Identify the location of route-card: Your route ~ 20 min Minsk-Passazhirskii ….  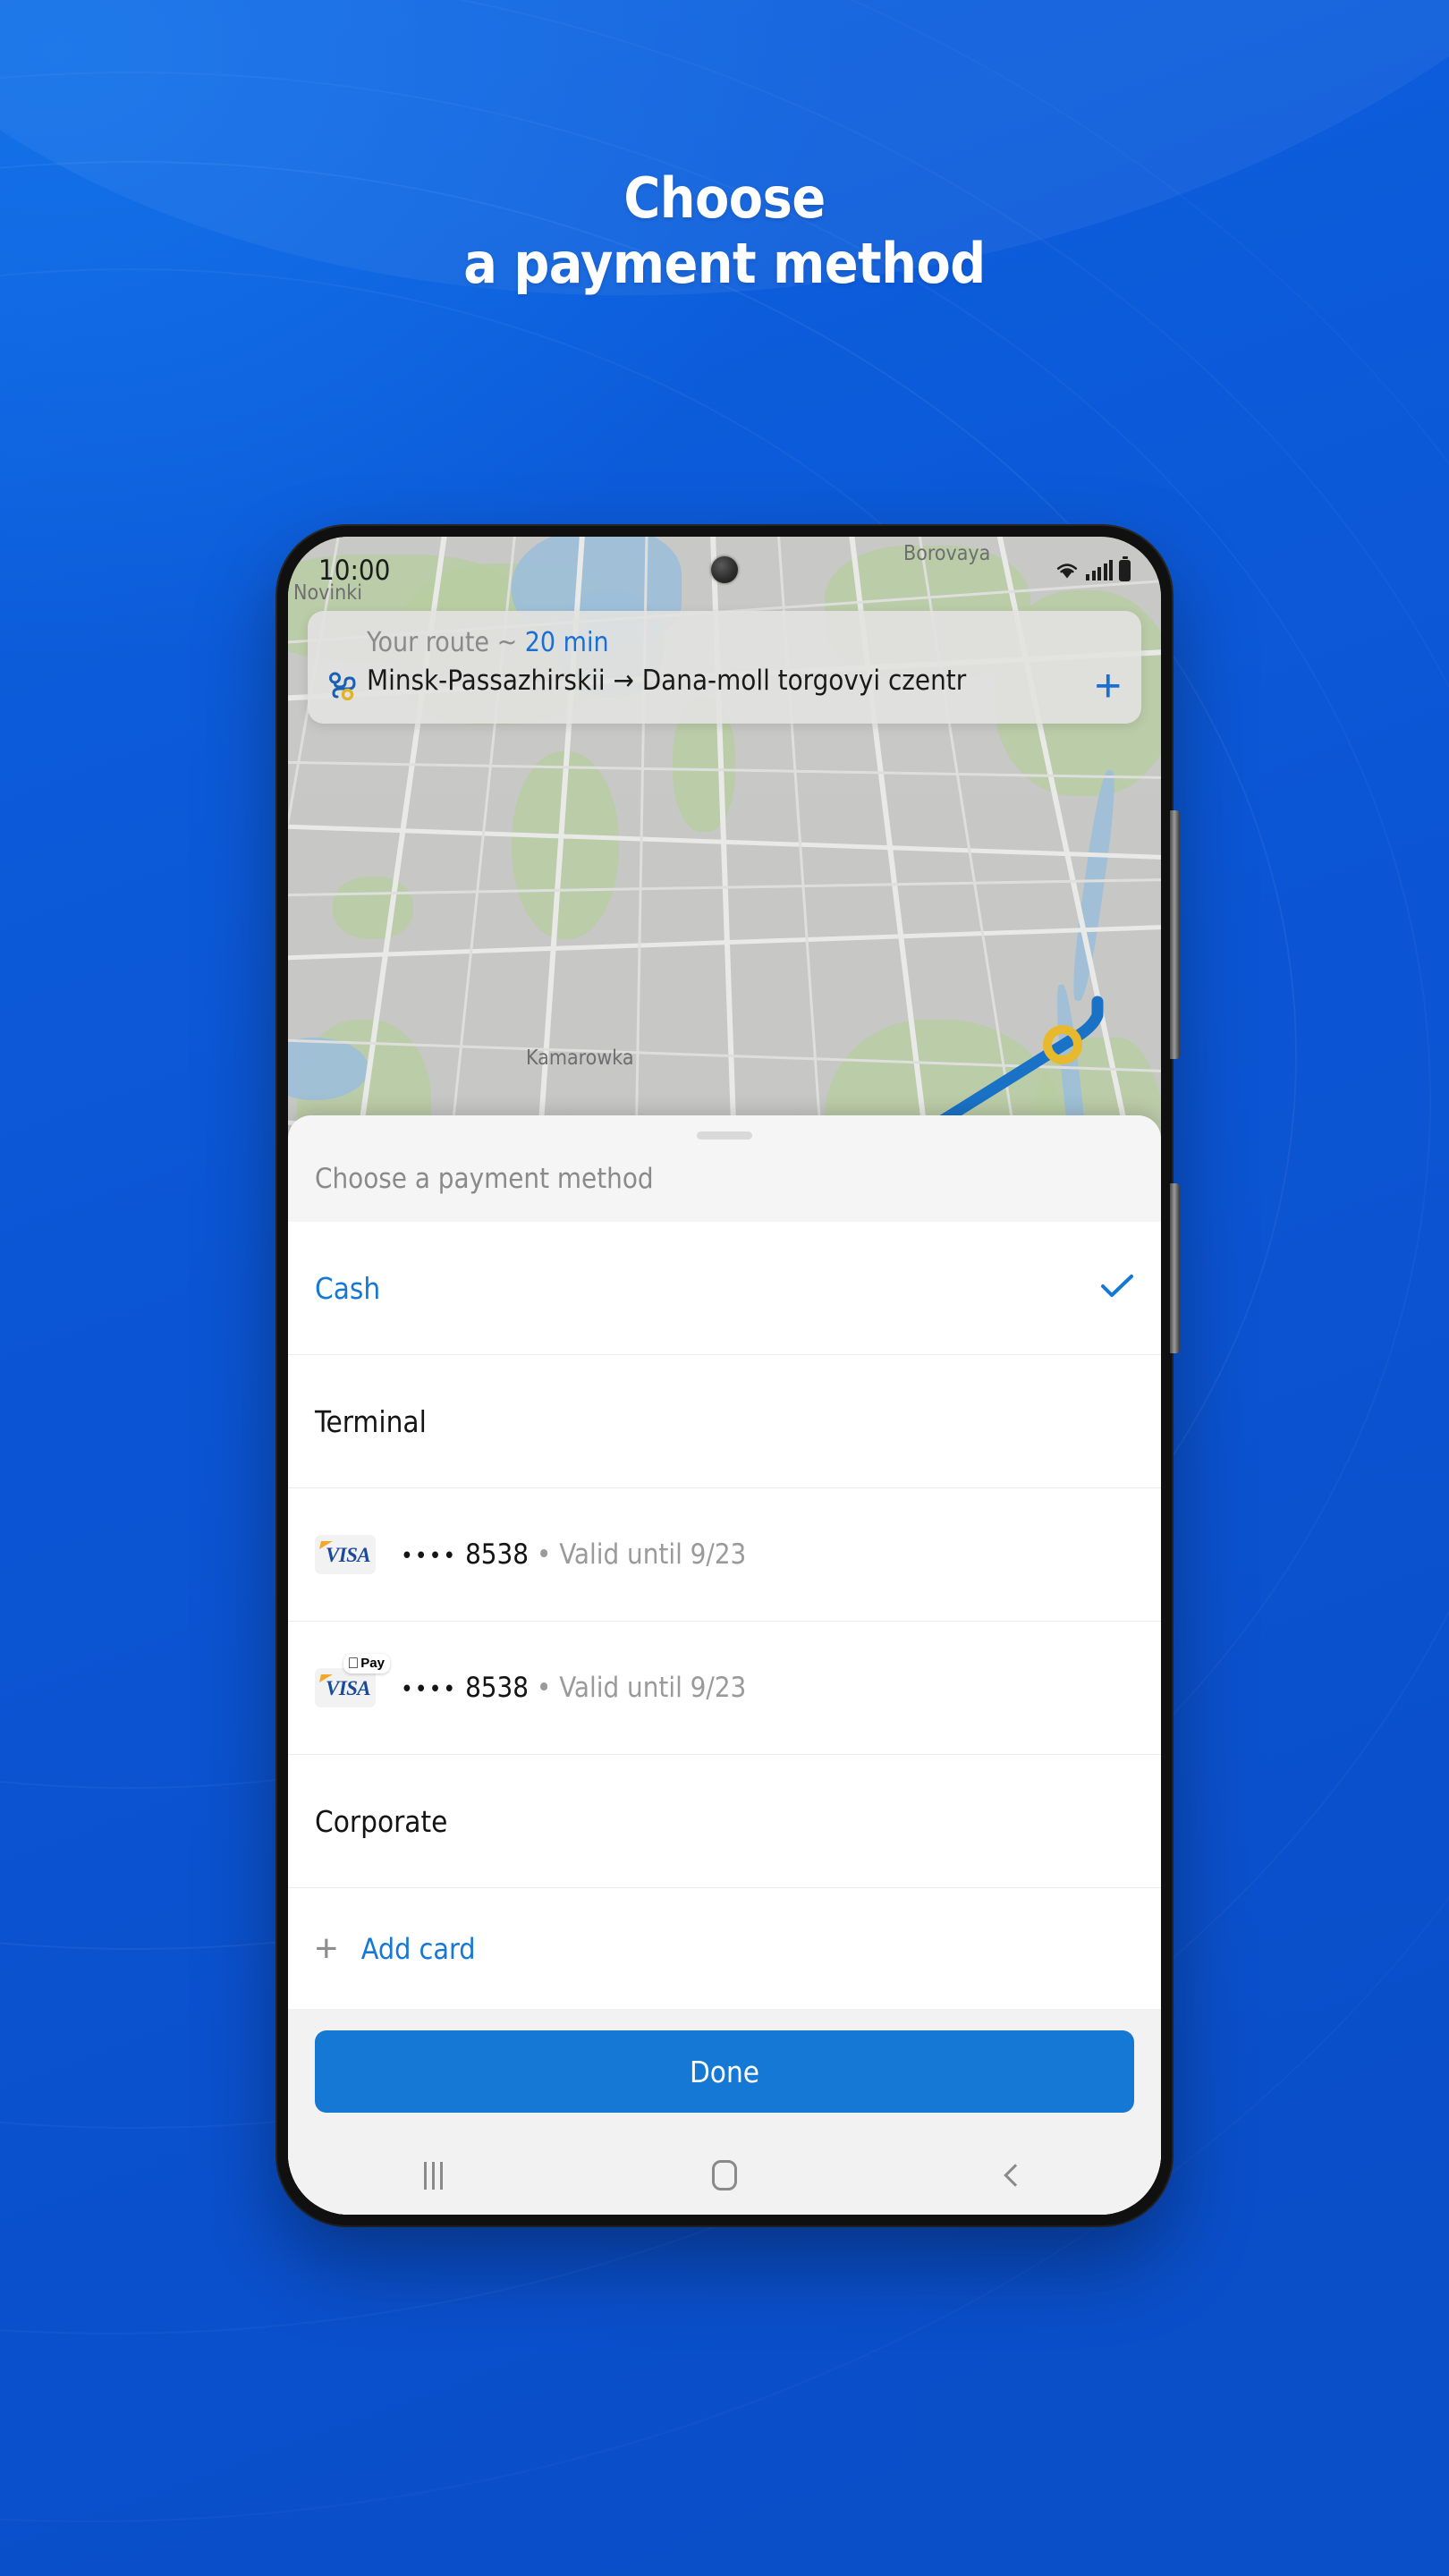
(724, 667).